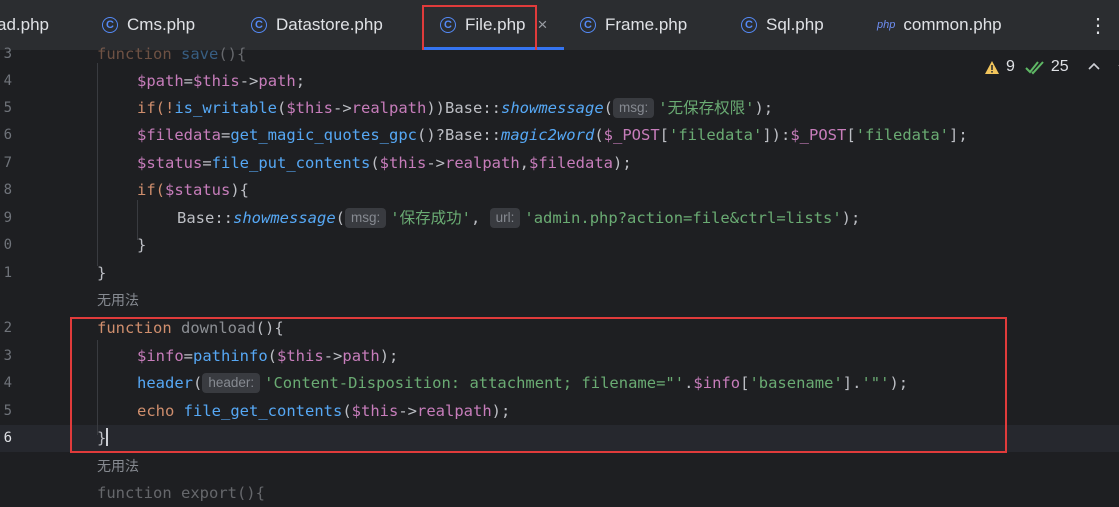 The width and height of the screenshot is (1119, 507). I want to click on ok-count: 25, so click(1059, 66).